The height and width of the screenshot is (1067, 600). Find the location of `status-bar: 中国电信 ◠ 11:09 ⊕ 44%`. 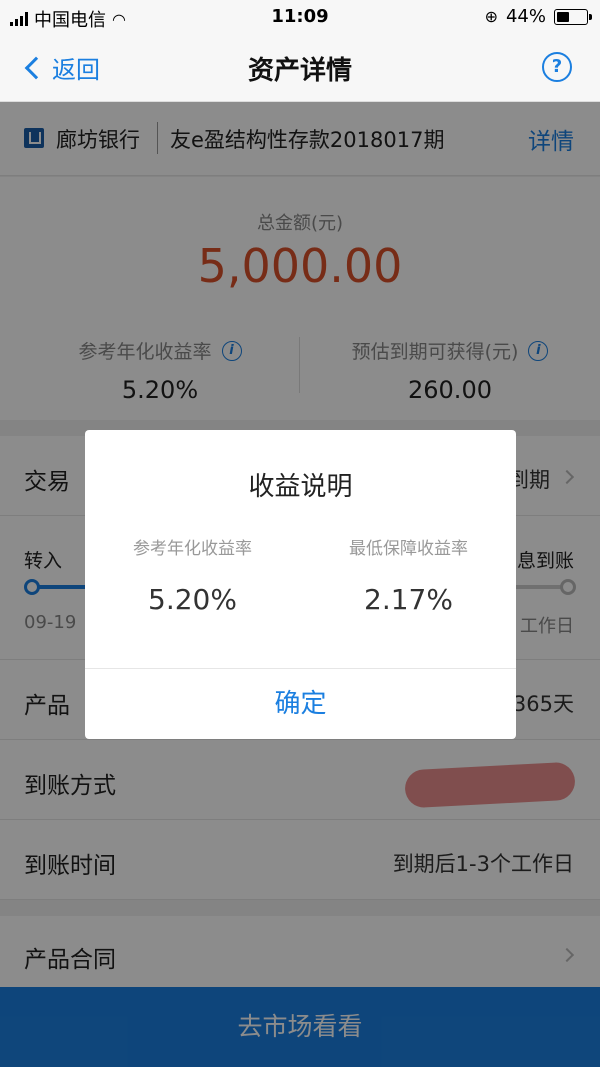

status-bar: 中国电信 ◠ 11:09 ⊕ 44% is located at coordinates (300, 18).